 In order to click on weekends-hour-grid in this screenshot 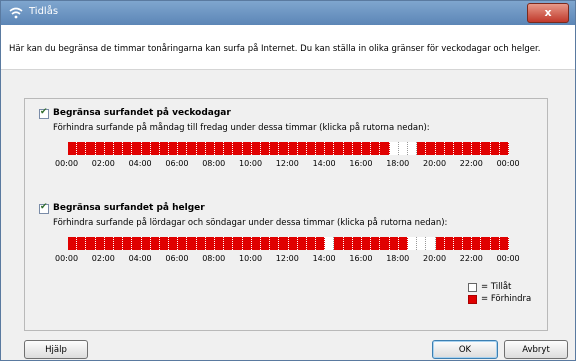, I will do `click(288, 243)`.